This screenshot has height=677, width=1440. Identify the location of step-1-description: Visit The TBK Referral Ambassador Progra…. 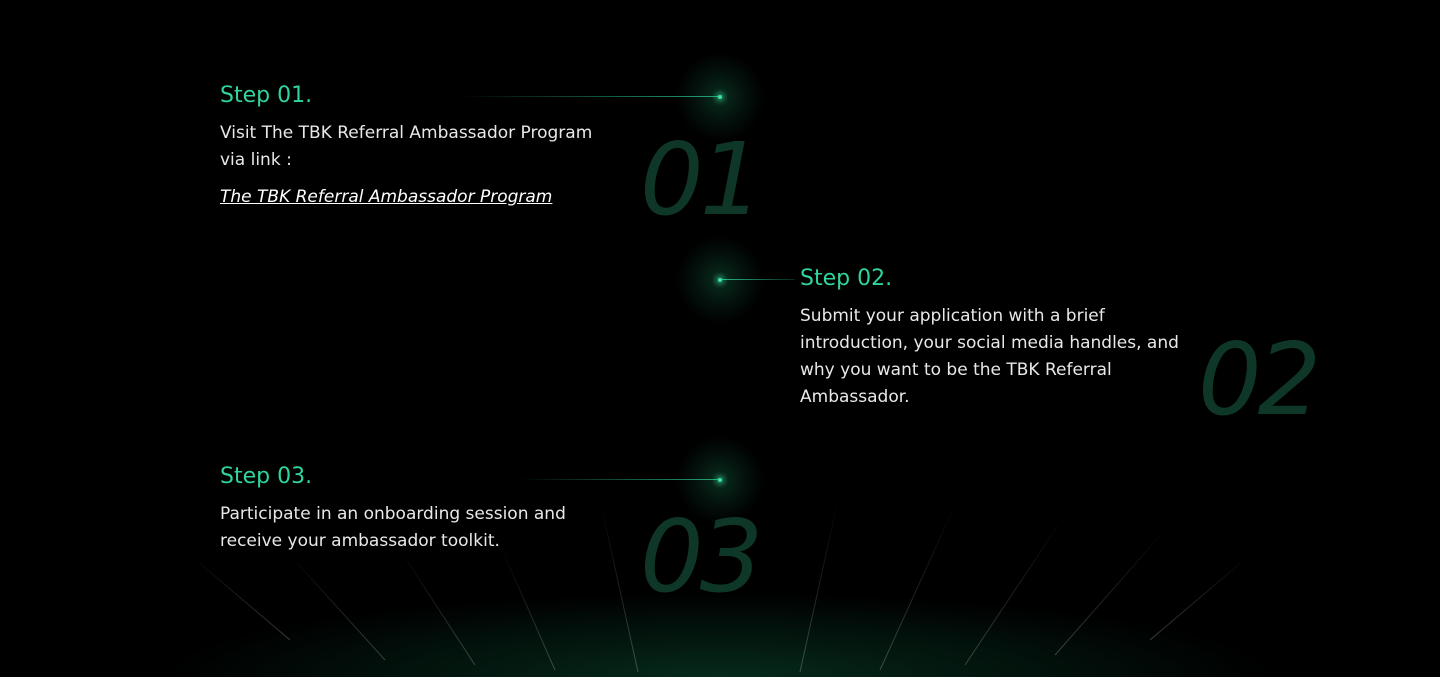
(406, 146).